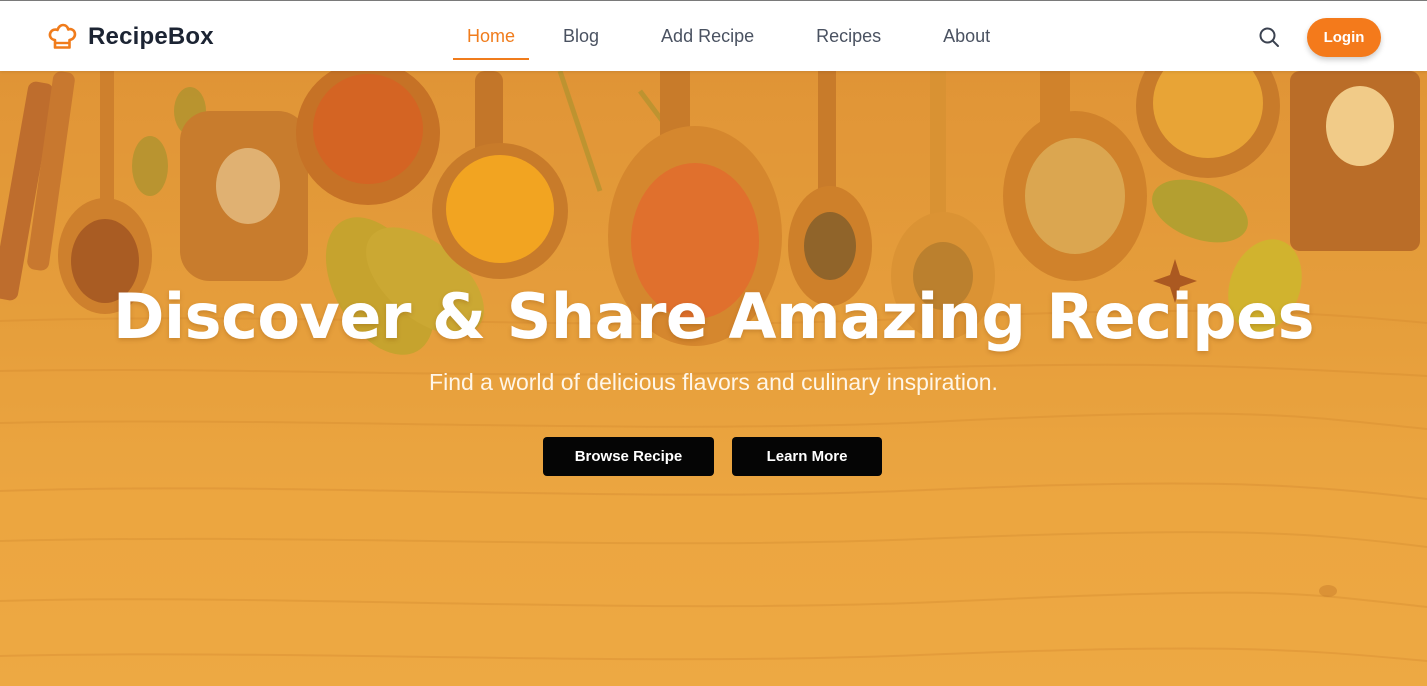 The height and width of the screenshot is (686, 1427). Describe the element at coordinates (848, 36) in the screenshot. I see `nav-recipes: Recipes` at that location.